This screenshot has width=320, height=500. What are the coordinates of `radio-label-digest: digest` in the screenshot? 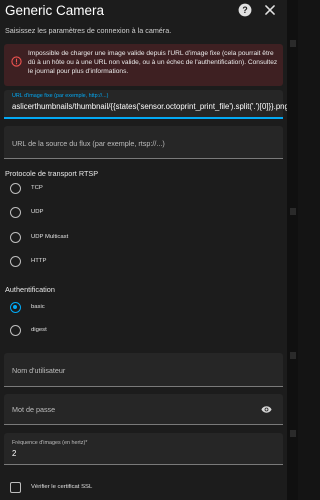 It's located at (39, 330).